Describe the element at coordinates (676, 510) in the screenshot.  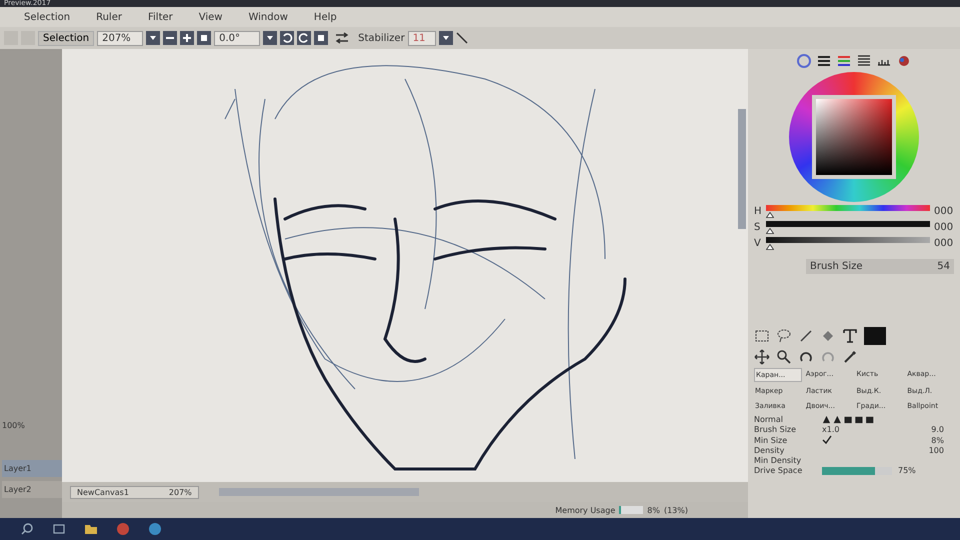
I see `memory-peak: (13%)` at that location.